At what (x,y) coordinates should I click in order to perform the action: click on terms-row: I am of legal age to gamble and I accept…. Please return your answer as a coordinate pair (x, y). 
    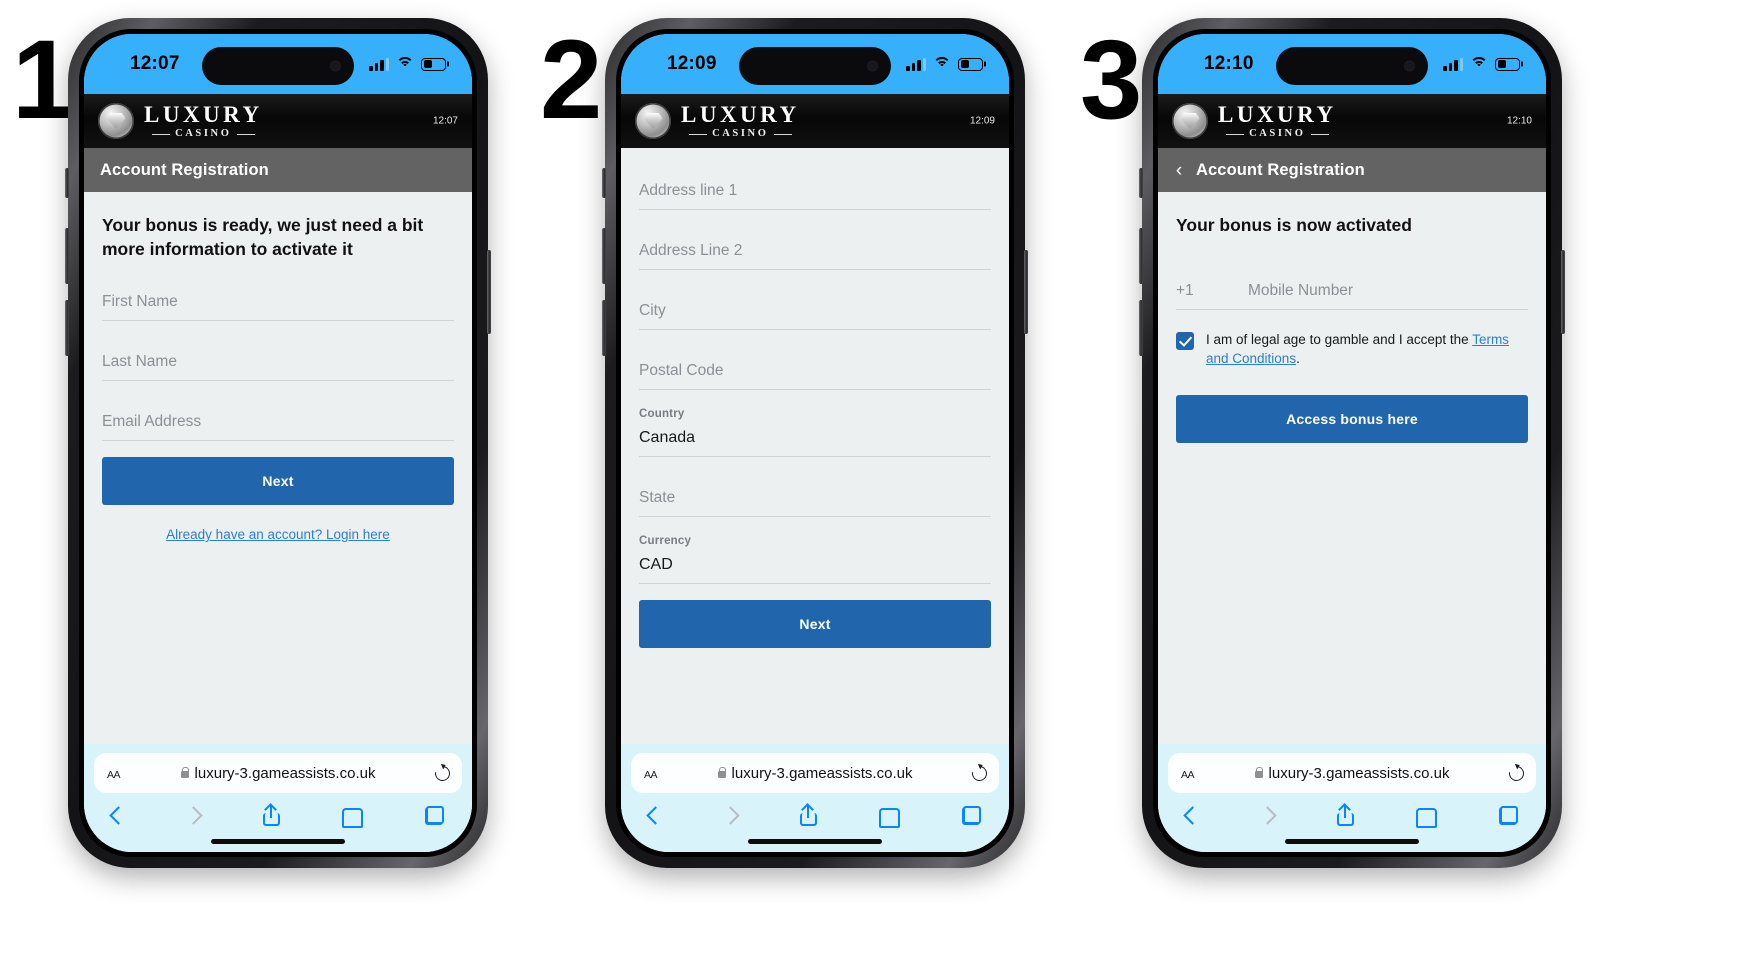
    Looking at the image, I should click on (1352, 349).